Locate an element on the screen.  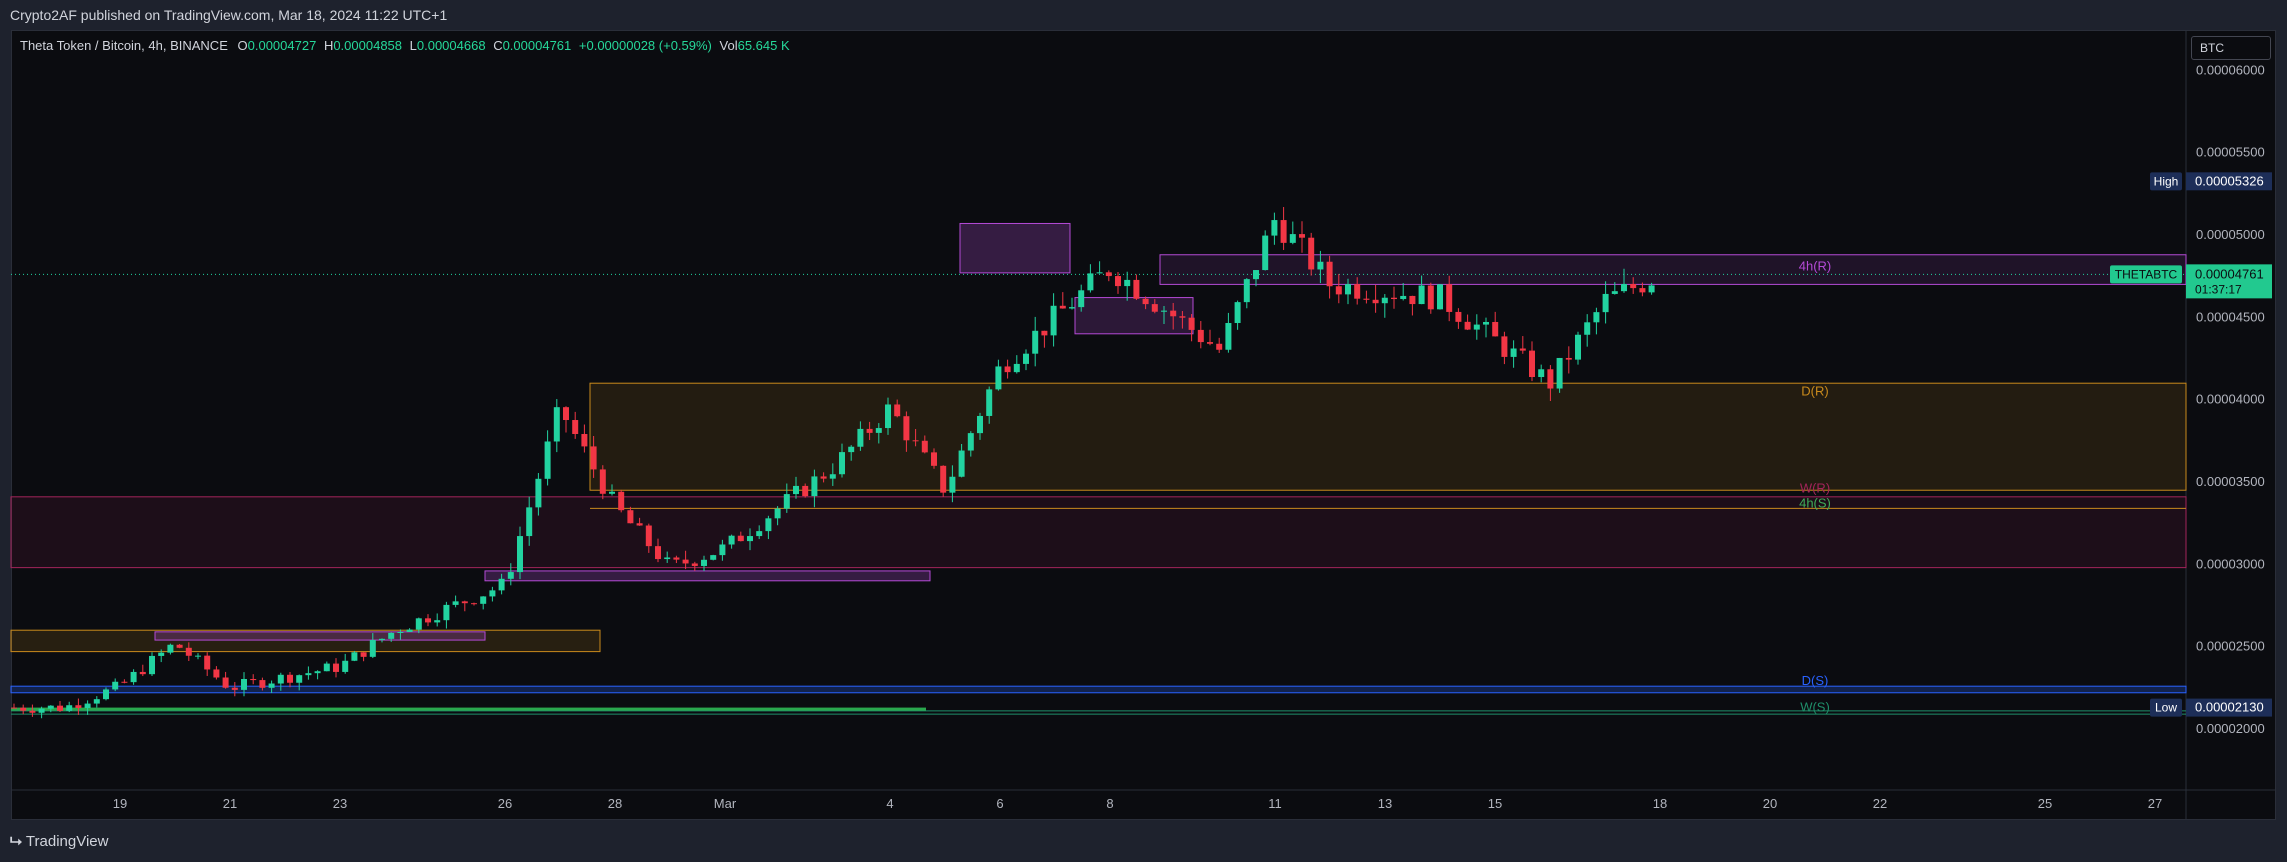
high-label: H is located at coordinates (328, 45).